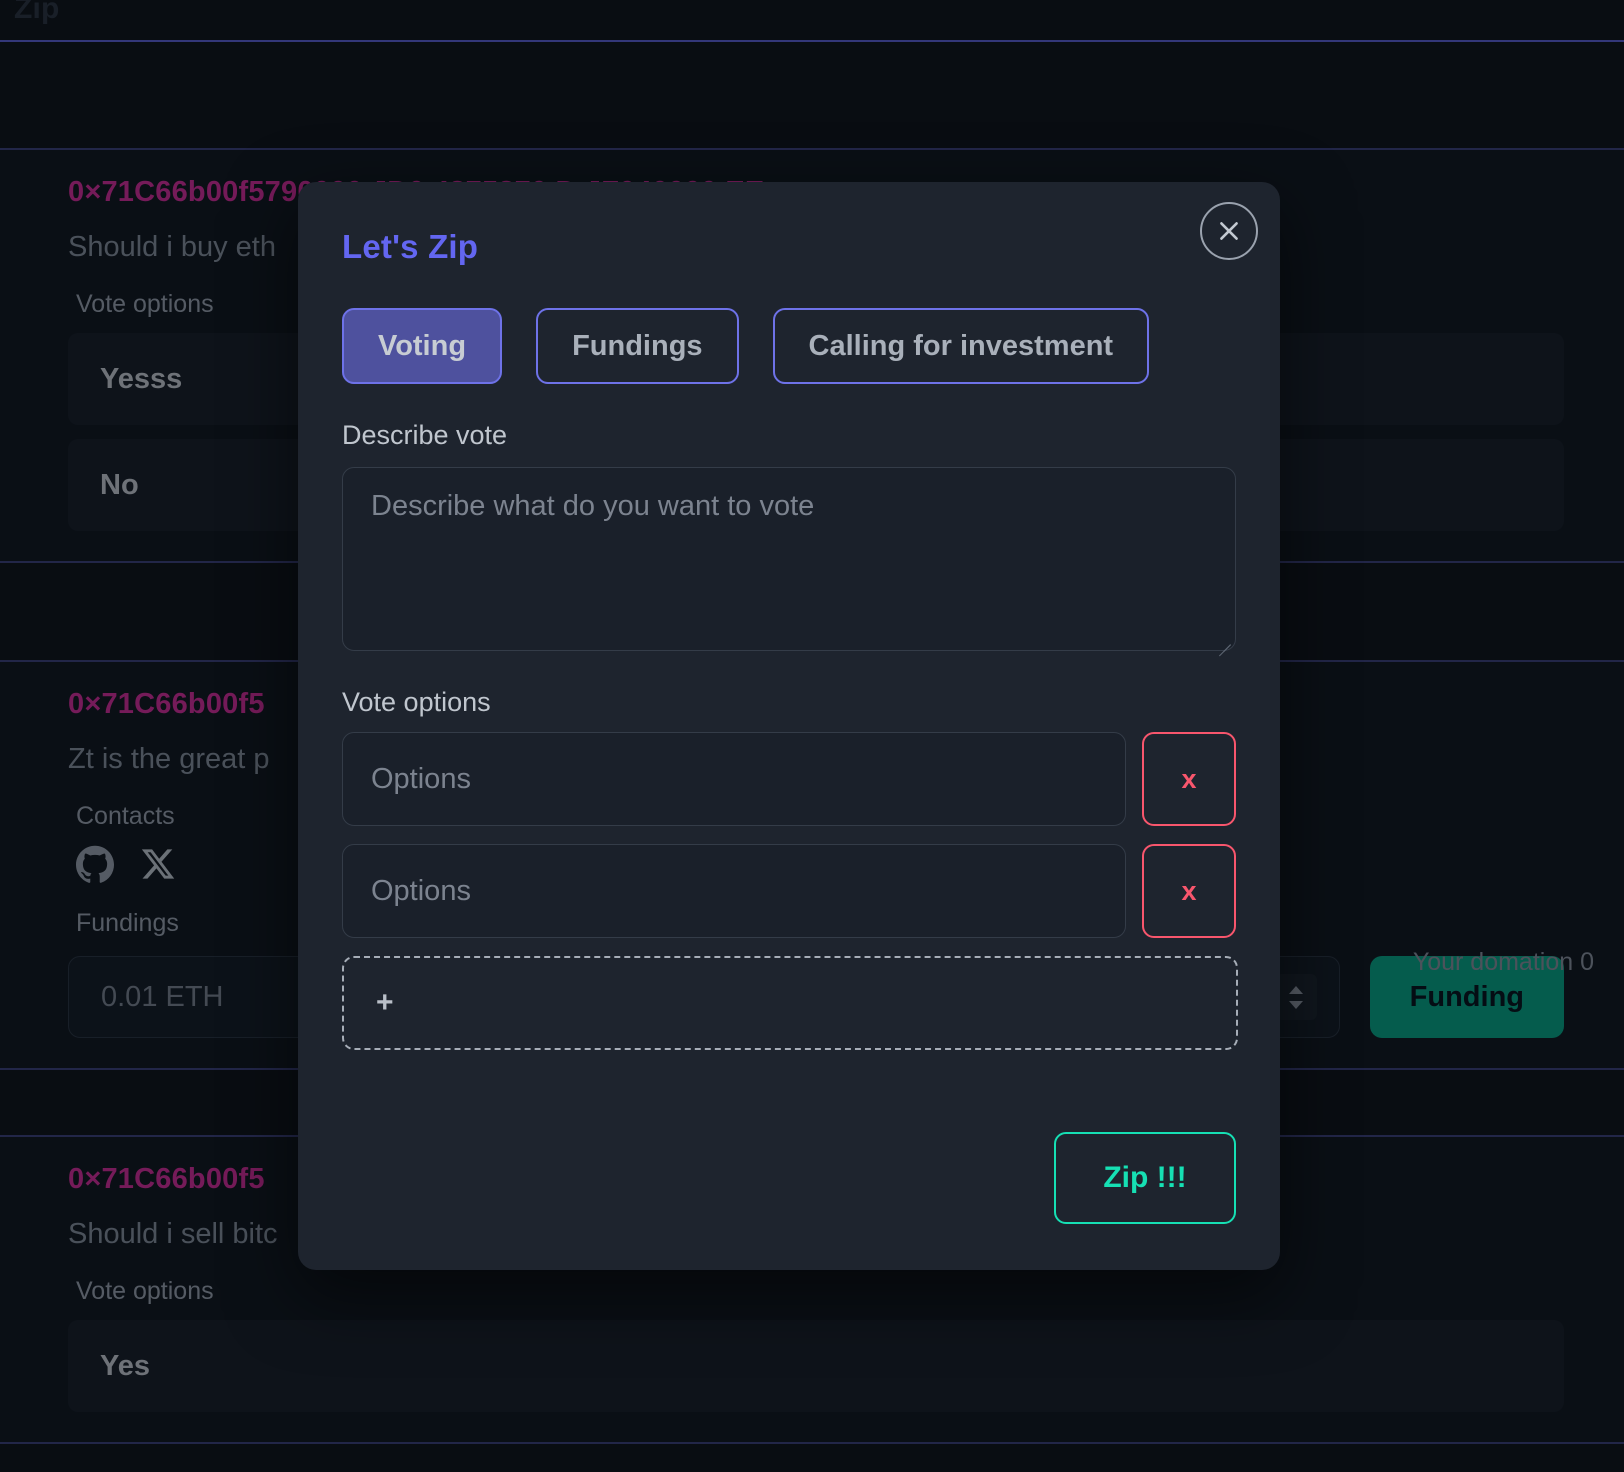 Image resolution: width=1624 pixels, height=1472 pixels. I want to click on tab-calling-for-investment: Calling for investment, so click(961, 346).